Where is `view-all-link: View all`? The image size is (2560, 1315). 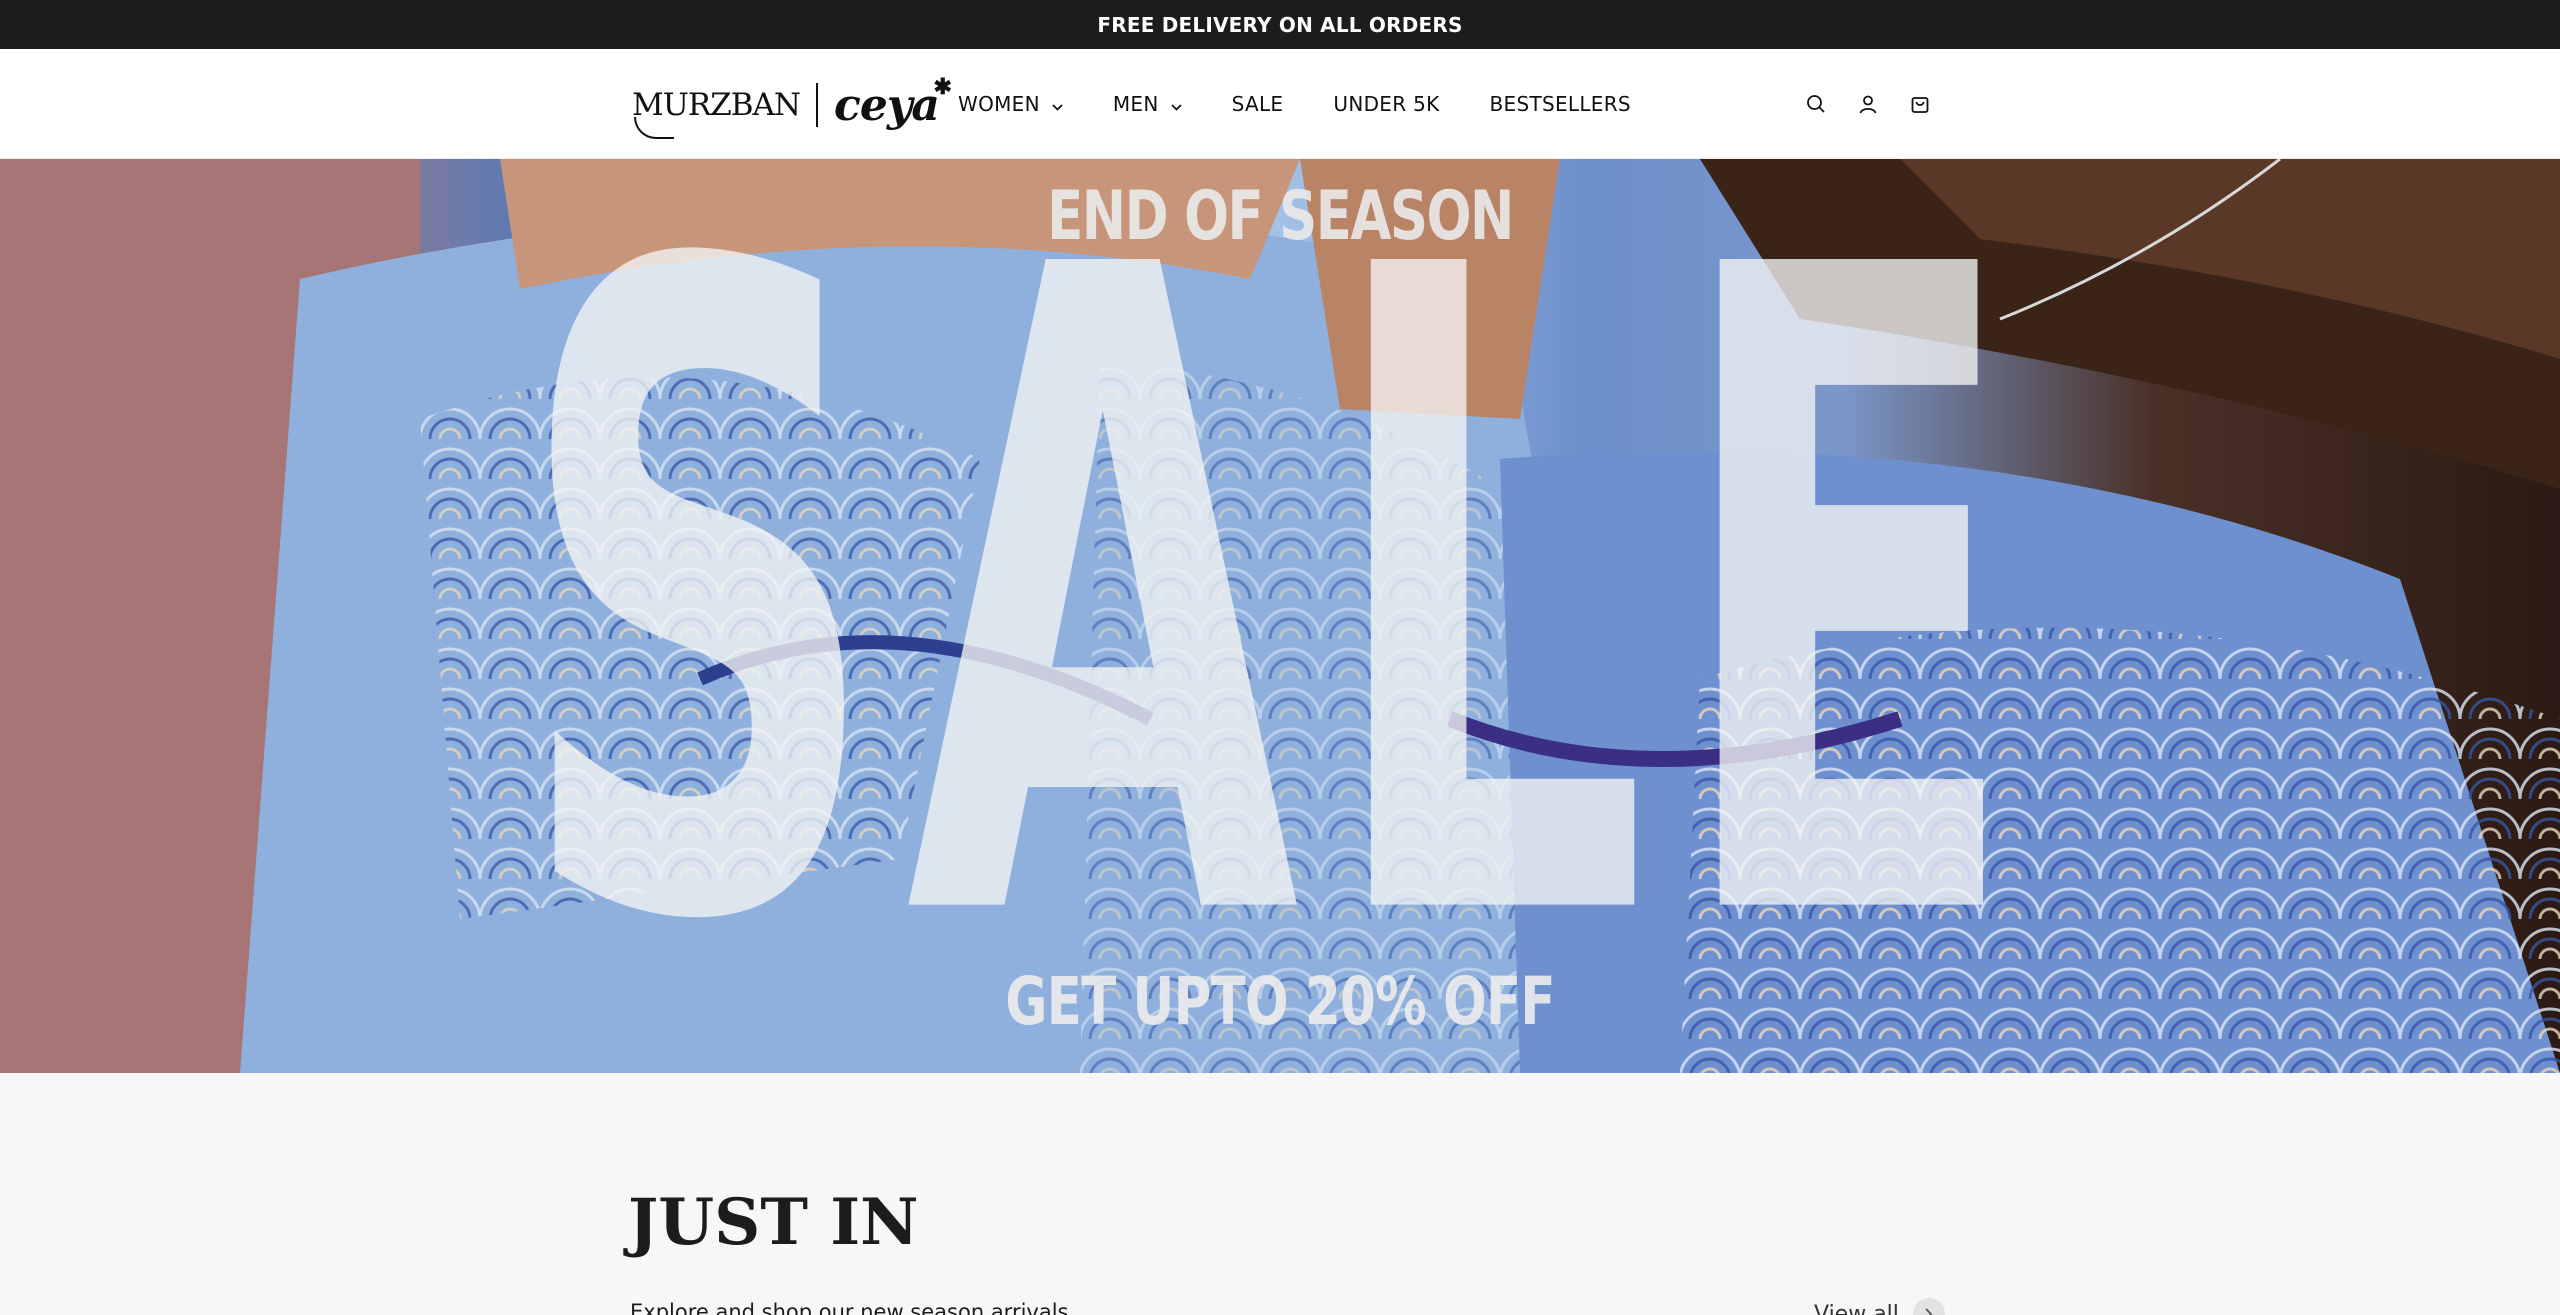 view-all-link: View all is located at coordinates (1879, 1306).